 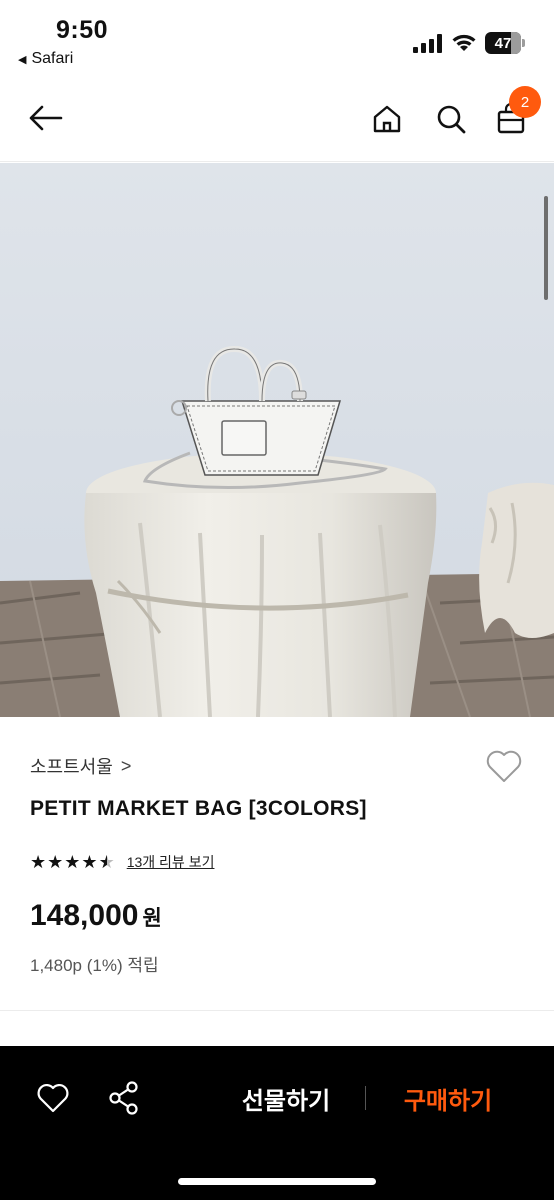 What do you see at coordinates (286, 1098) in the screenshot?
I see `gift-button: 선물하기` at bounding box center [286, 1098].